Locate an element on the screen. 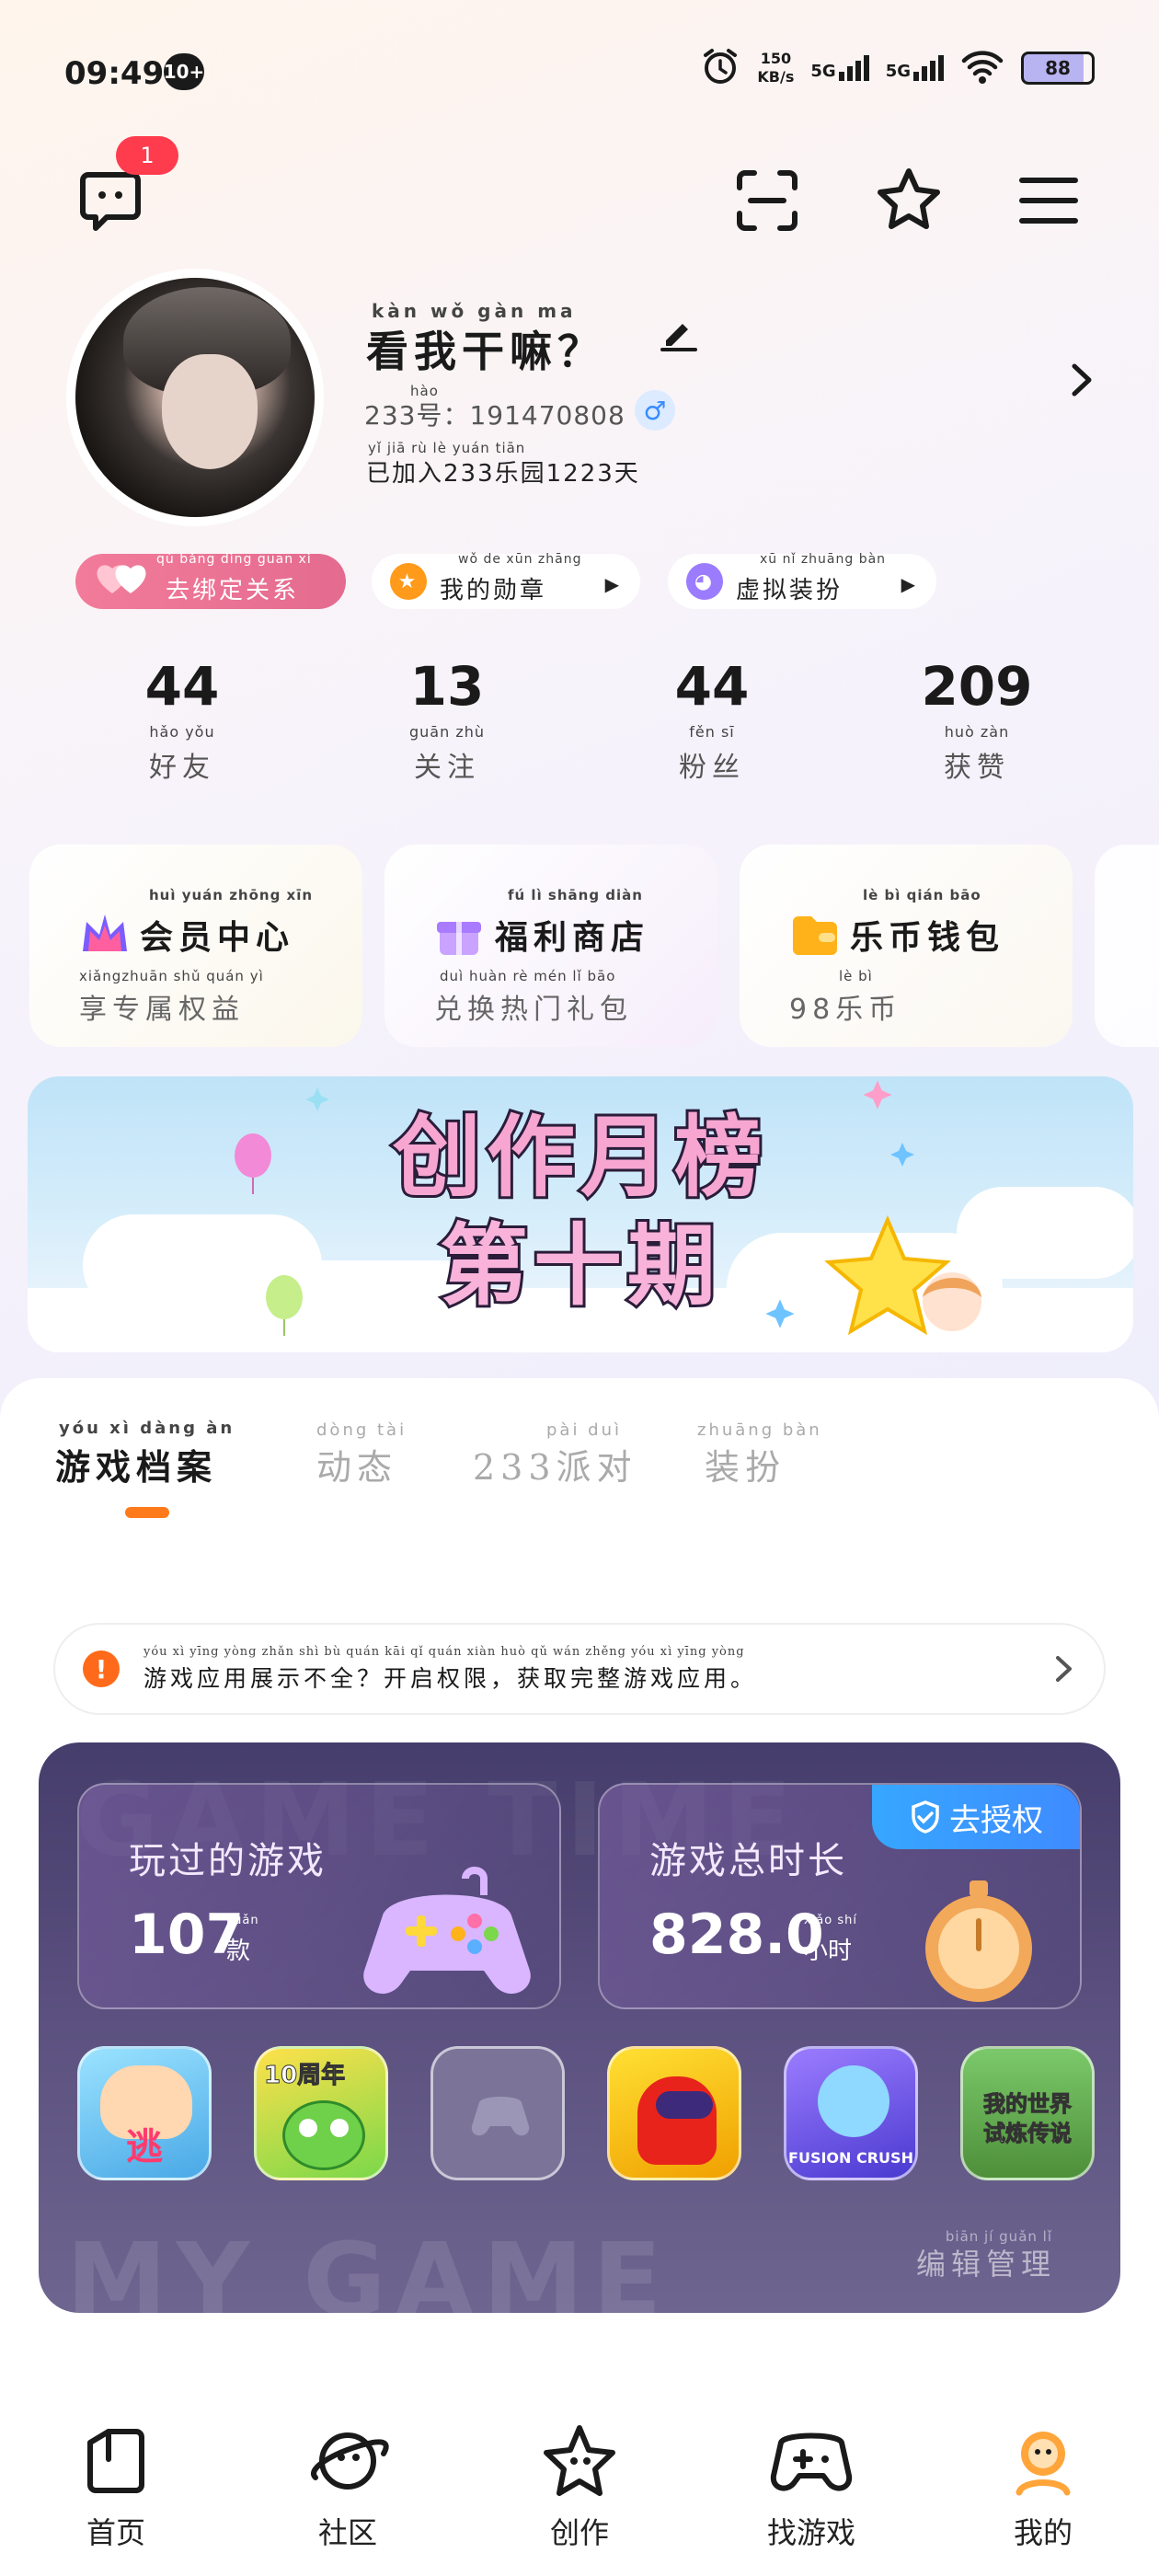  edit-nickname-button is located at coordinates (679, 335).